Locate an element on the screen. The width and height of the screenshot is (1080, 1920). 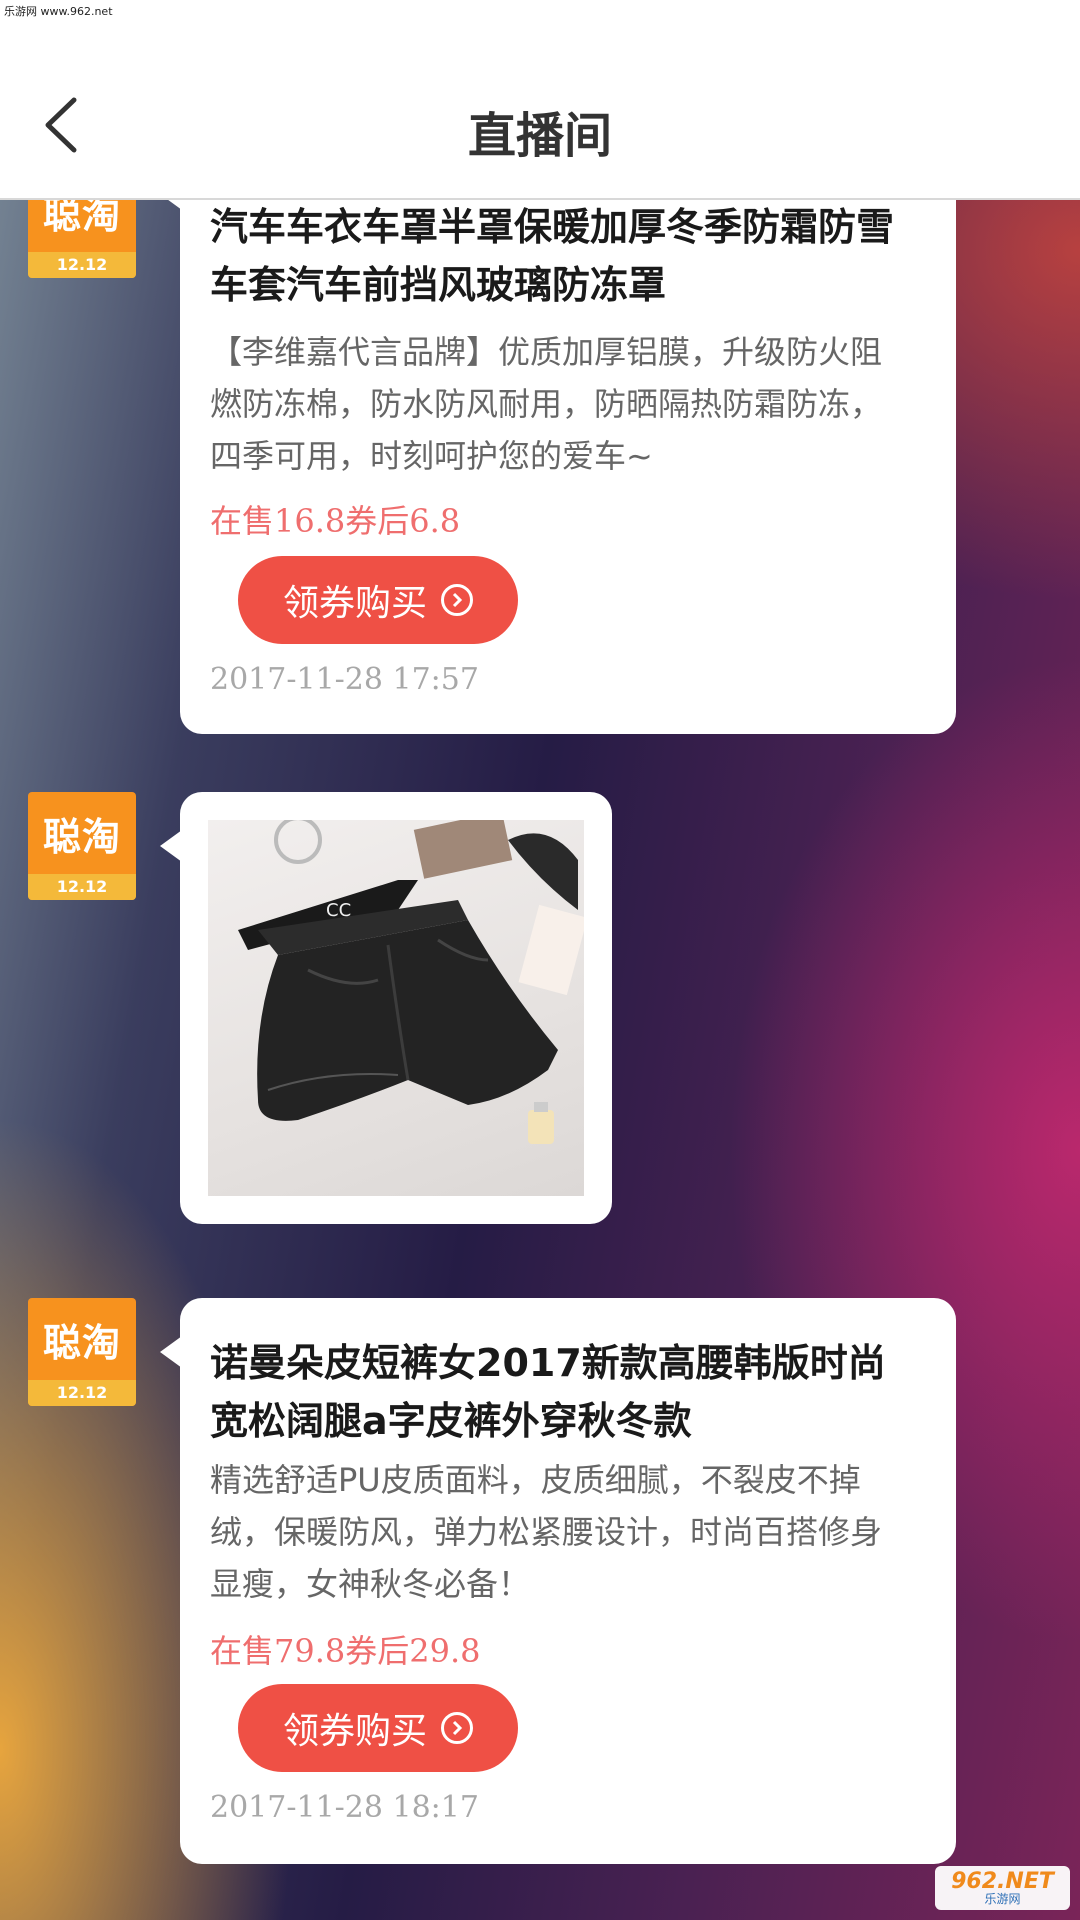
product-price: 在售79.8券后29.8 is located at coordinates (345, 1651).